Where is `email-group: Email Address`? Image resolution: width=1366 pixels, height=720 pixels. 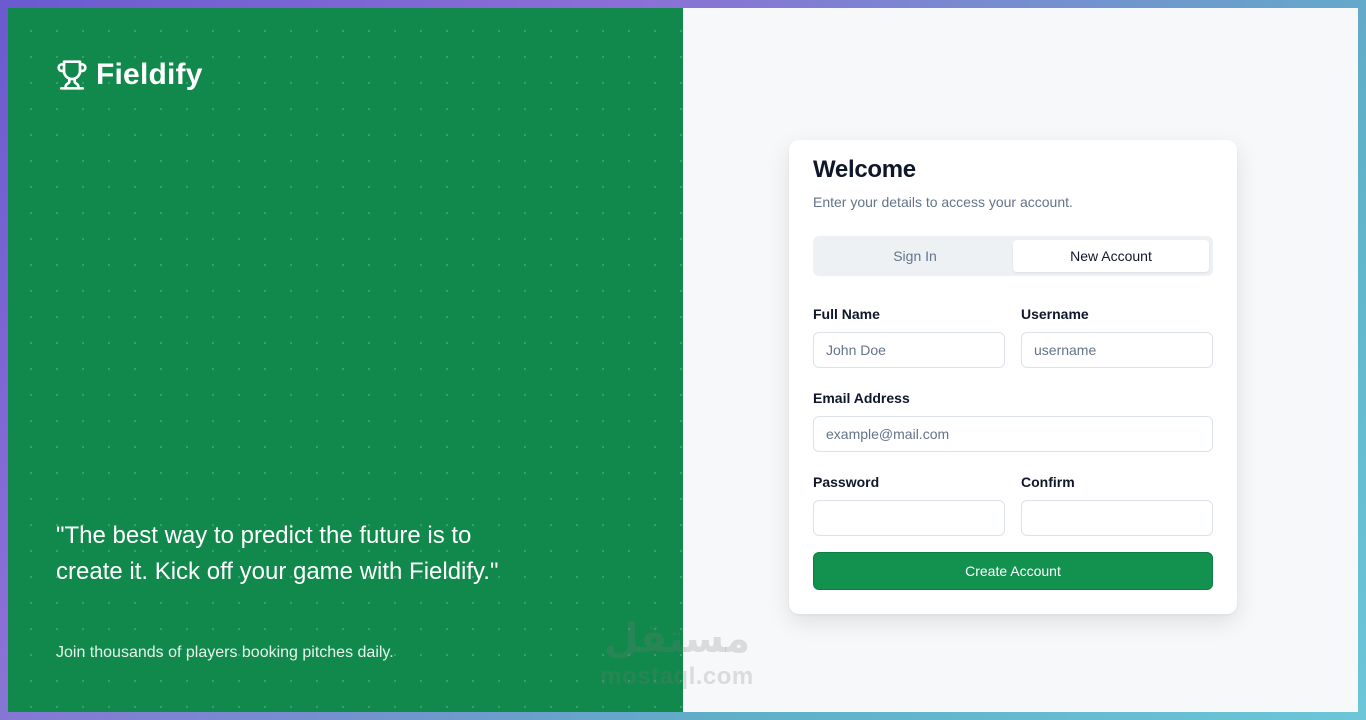 email-group: Email Address is located at coordinates (1013, 421).